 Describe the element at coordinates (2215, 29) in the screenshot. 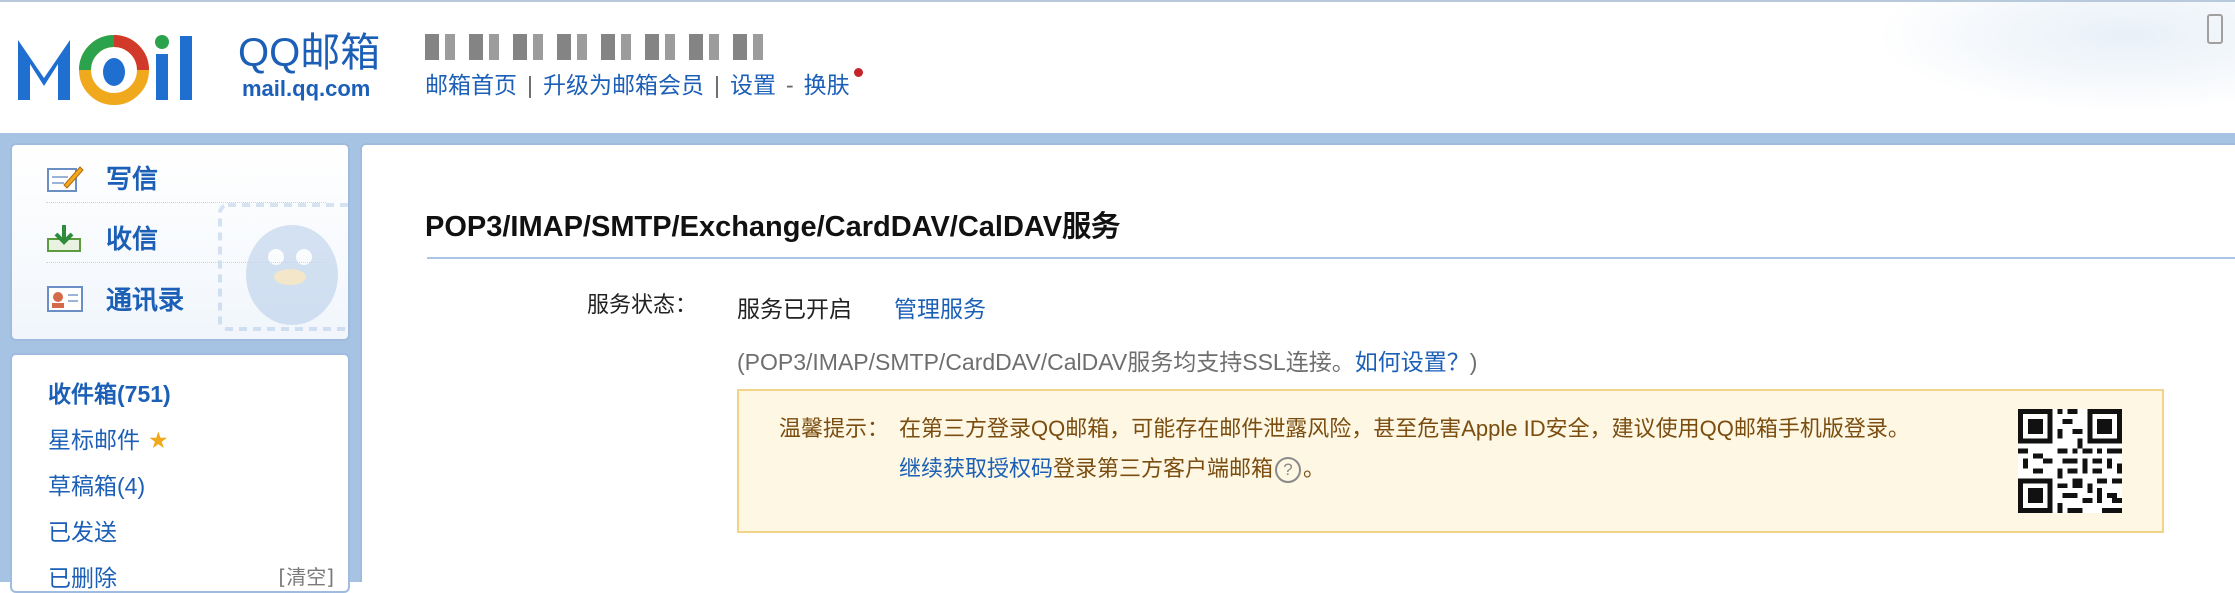

I see `mobile-phone-icon` at that location.